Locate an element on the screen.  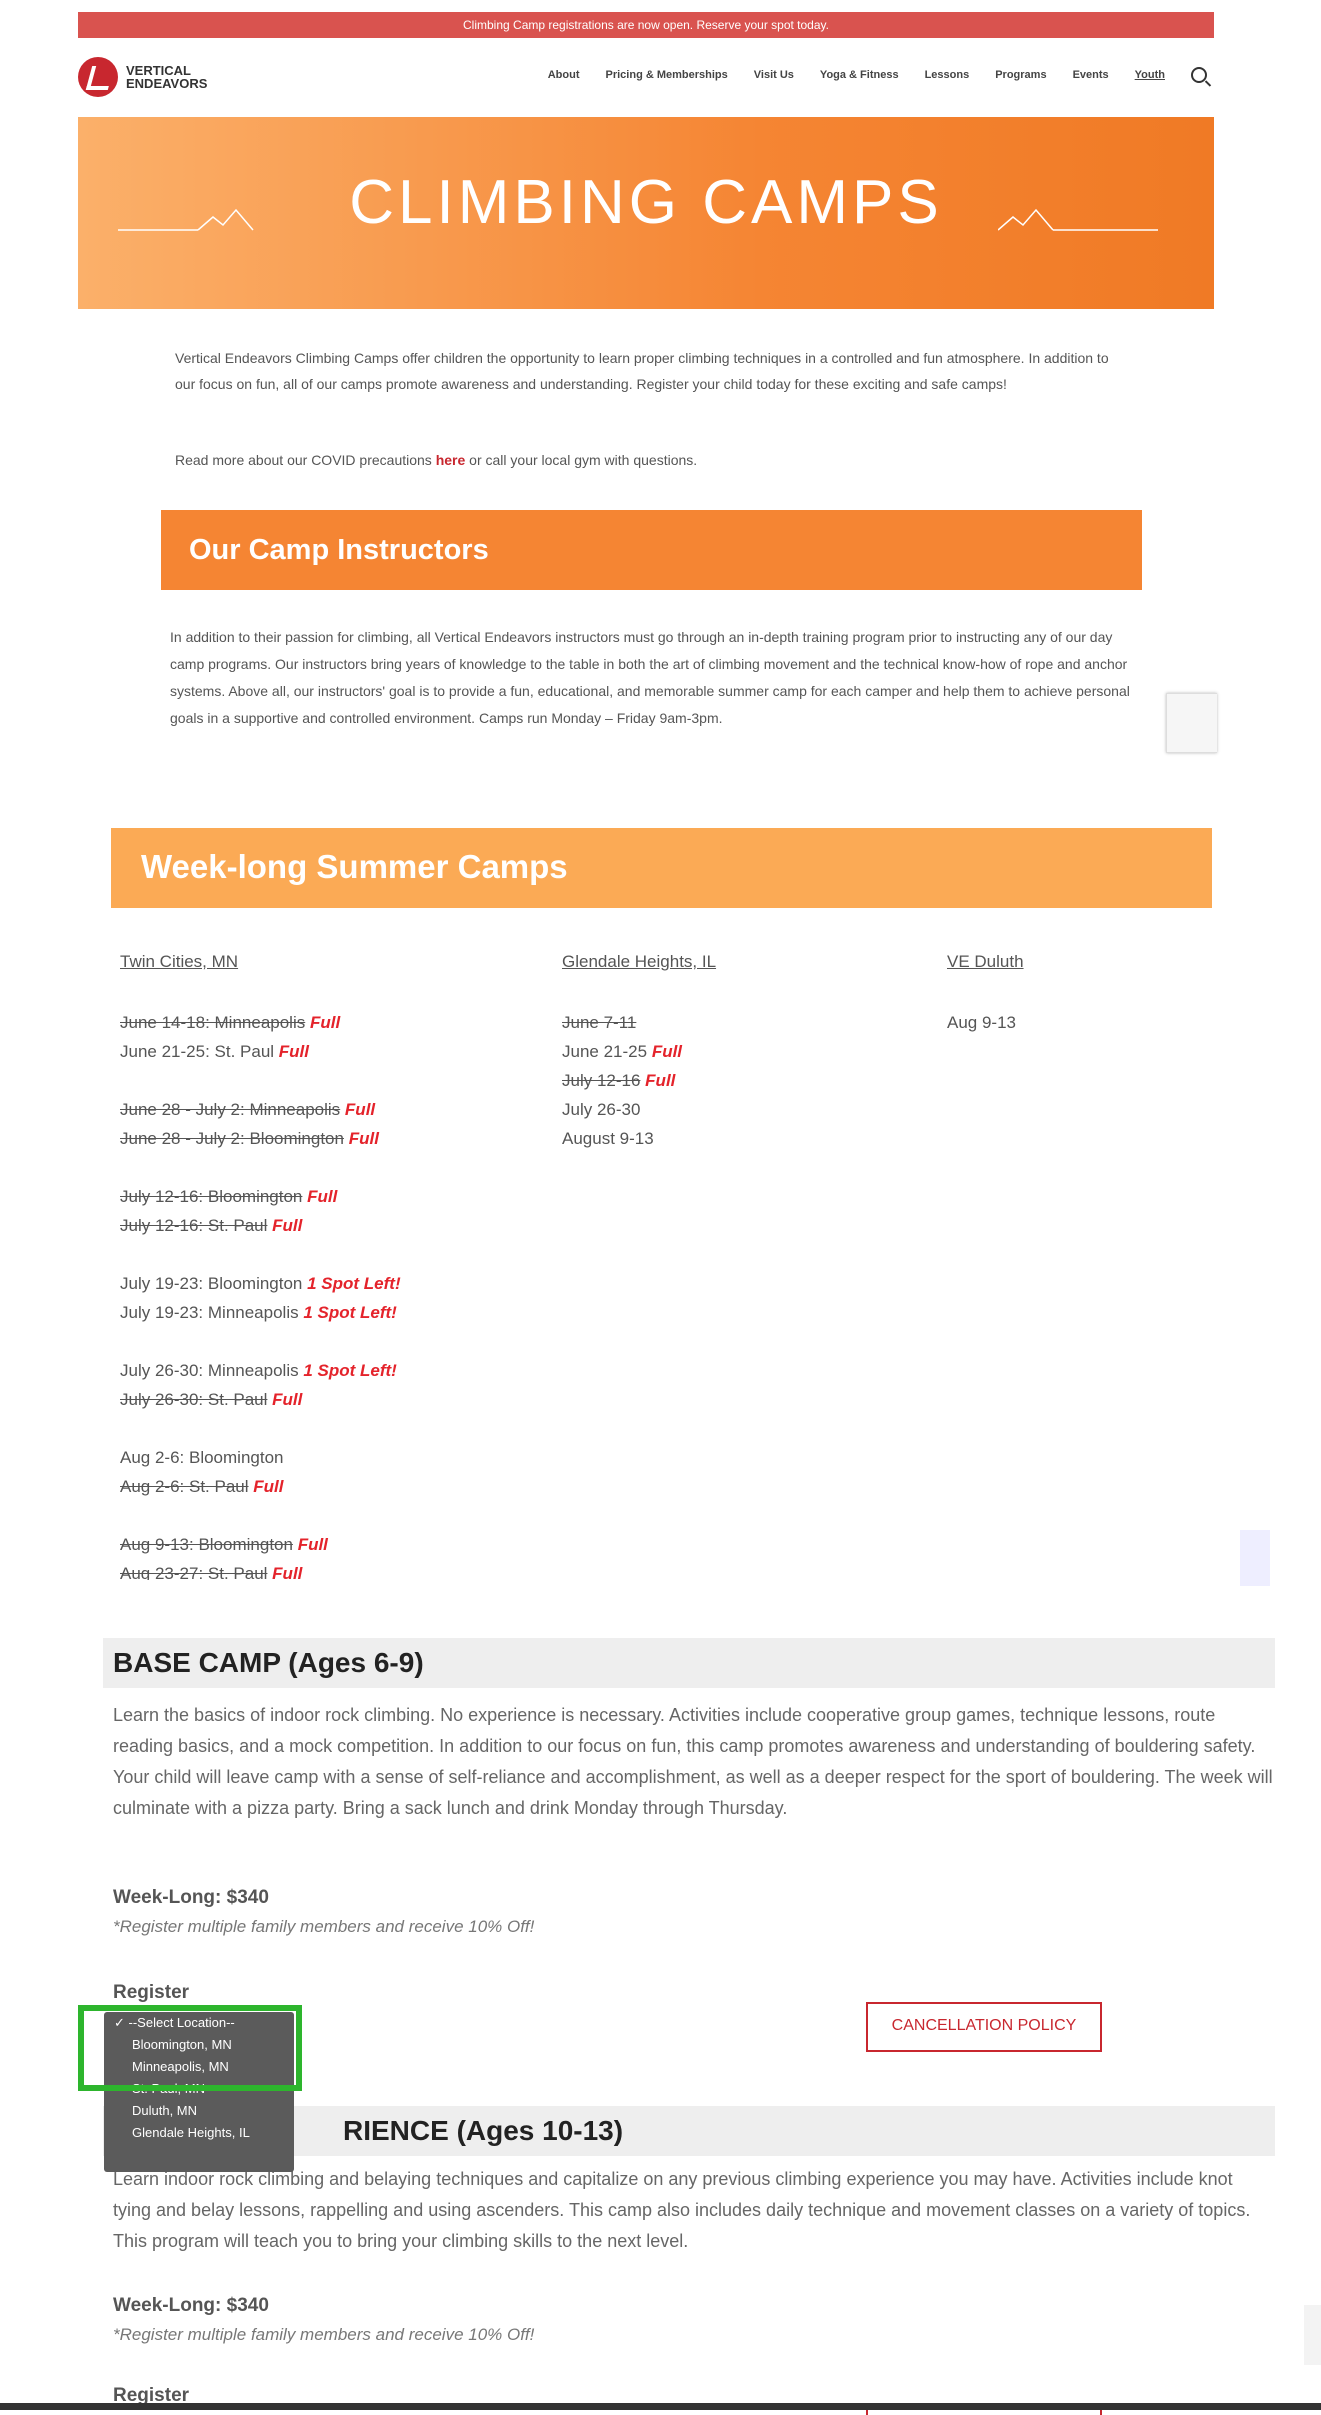
schedule-date: Aug 9-13 is located at coordinates (981, 1022).